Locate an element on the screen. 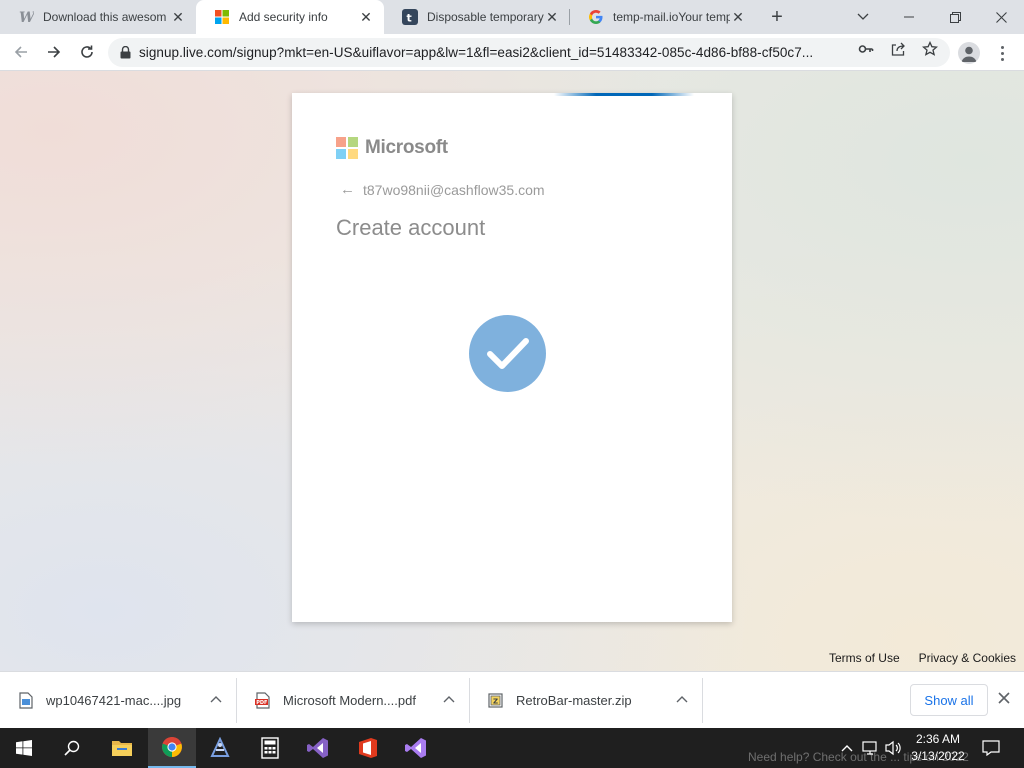  share-icon is located at coordinates (898, 49).